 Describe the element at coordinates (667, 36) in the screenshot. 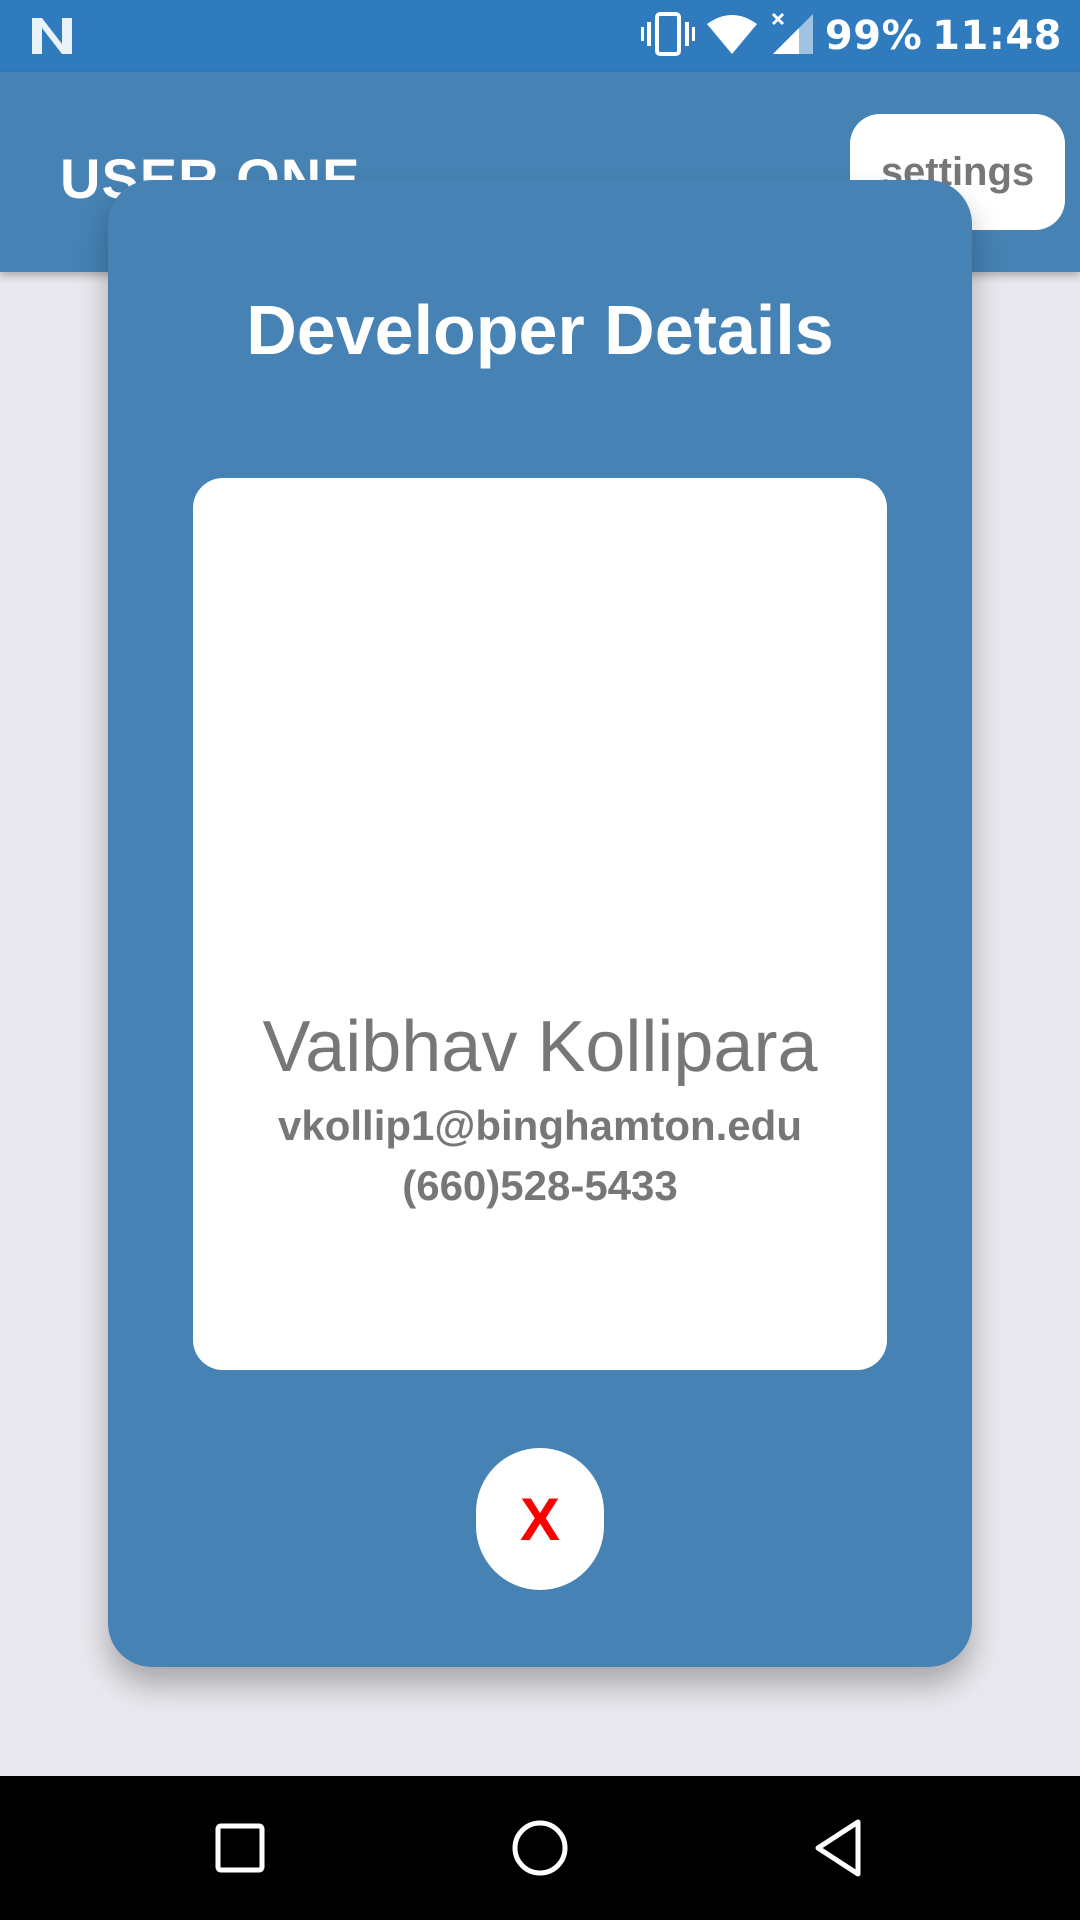

I see `vibrate-icon` at that location.